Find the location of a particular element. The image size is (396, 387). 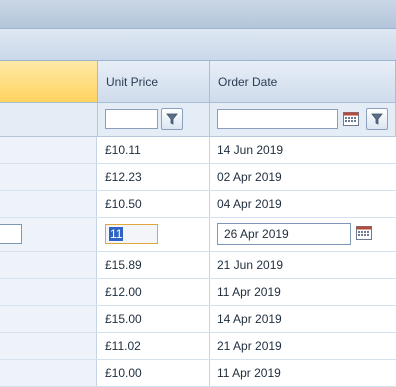

order-date-cell: 02 Apr 2019 is located at coordinates (303, 177).